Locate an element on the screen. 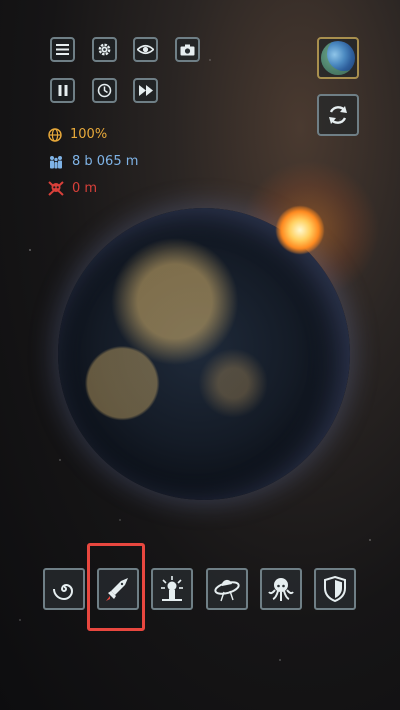  octopus-icon is located at coordinates (281, 589).